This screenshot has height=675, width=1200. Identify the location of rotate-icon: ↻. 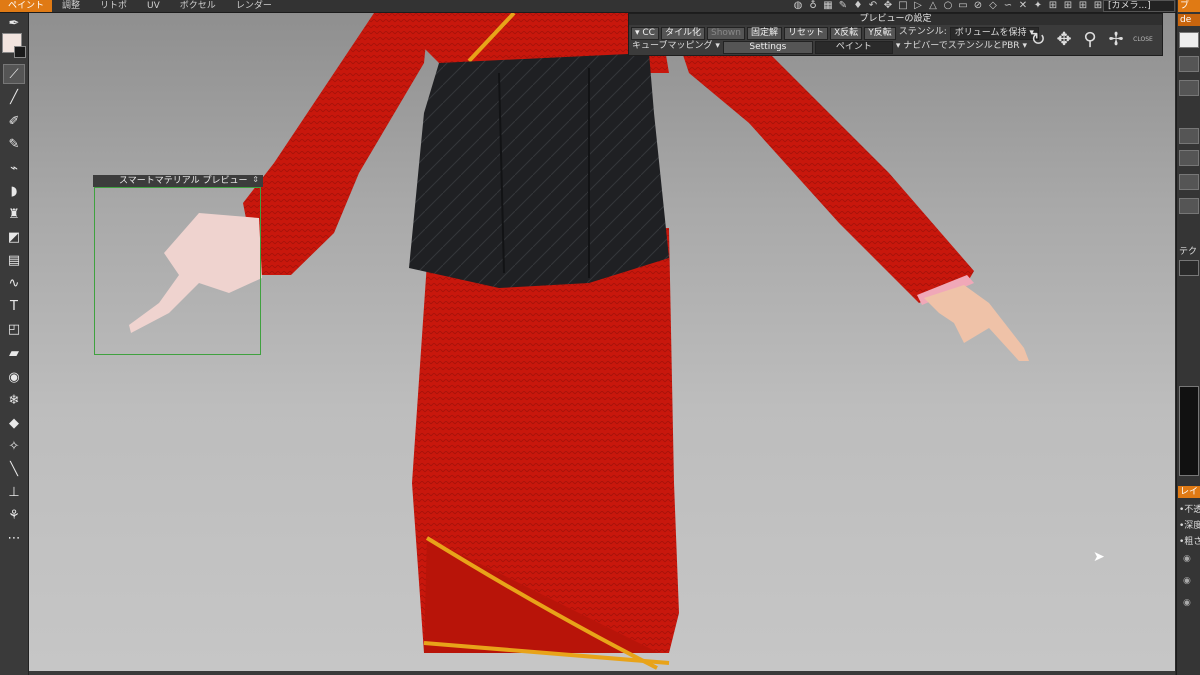
(1038, 40).